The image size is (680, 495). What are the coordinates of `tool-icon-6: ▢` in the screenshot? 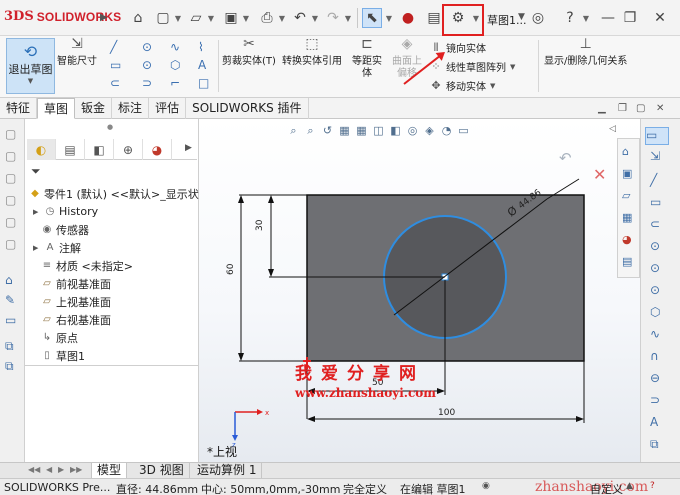 It's located at (10, 244).